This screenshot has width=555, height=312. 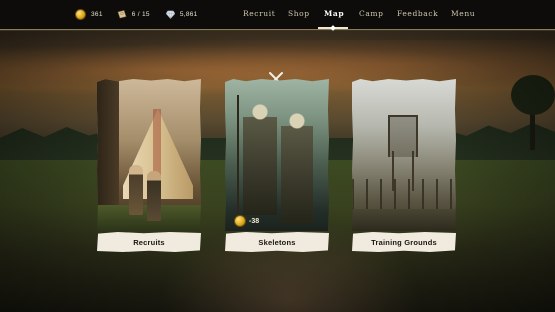 I want to click on nav-recruit: Recruit, so click(x=259, y=13).